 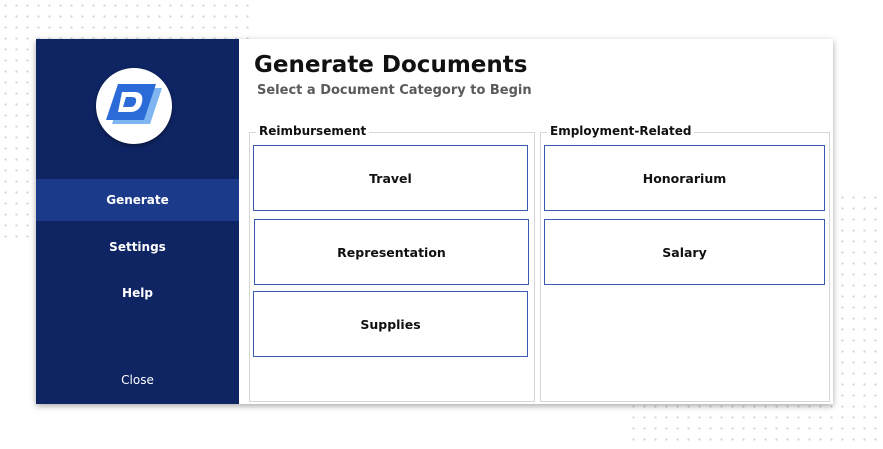 I want to click on supplies-button: Supplies, so click(x=390, y=324).